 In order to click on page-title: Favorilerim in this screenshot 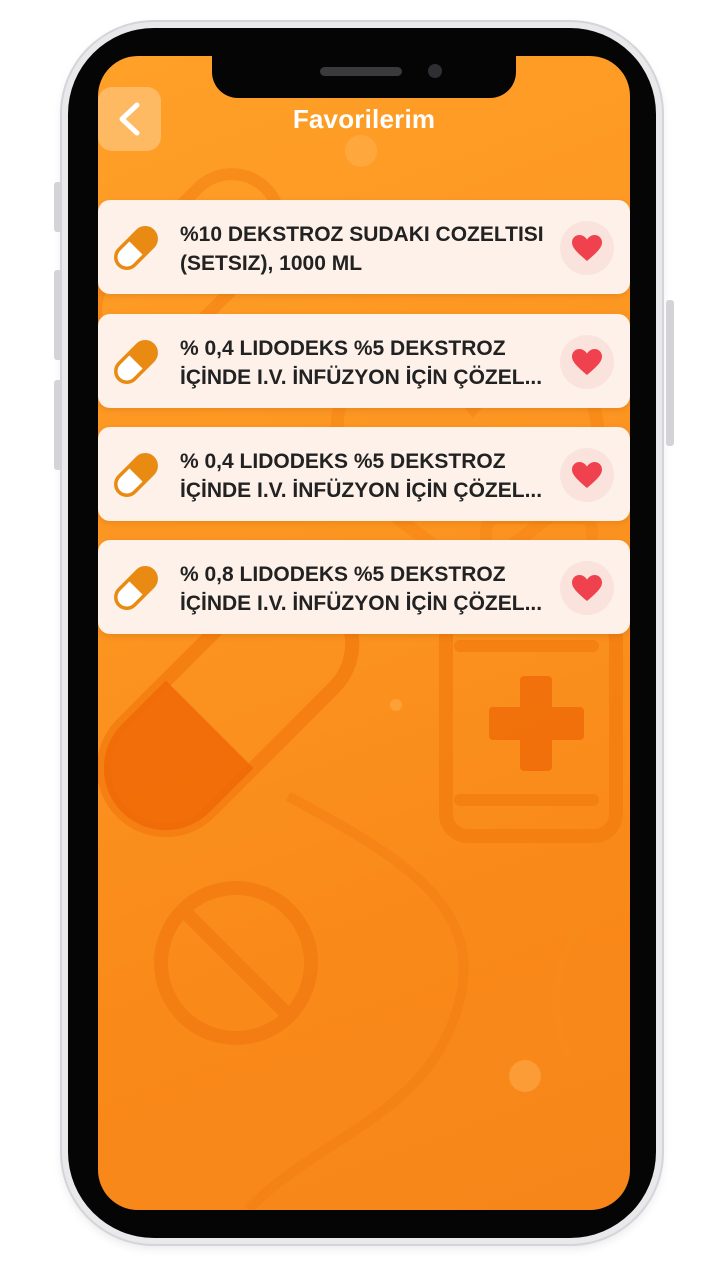, I will do `click(364, 119)`.